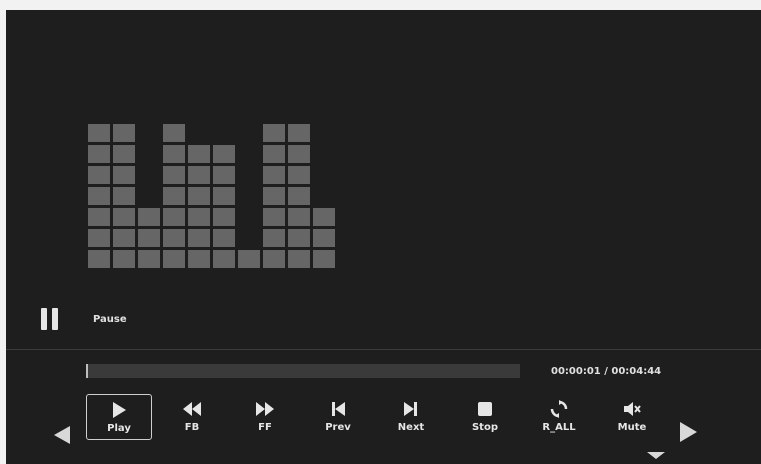  I want to click on mute-button: Mute, so click(632, 417).